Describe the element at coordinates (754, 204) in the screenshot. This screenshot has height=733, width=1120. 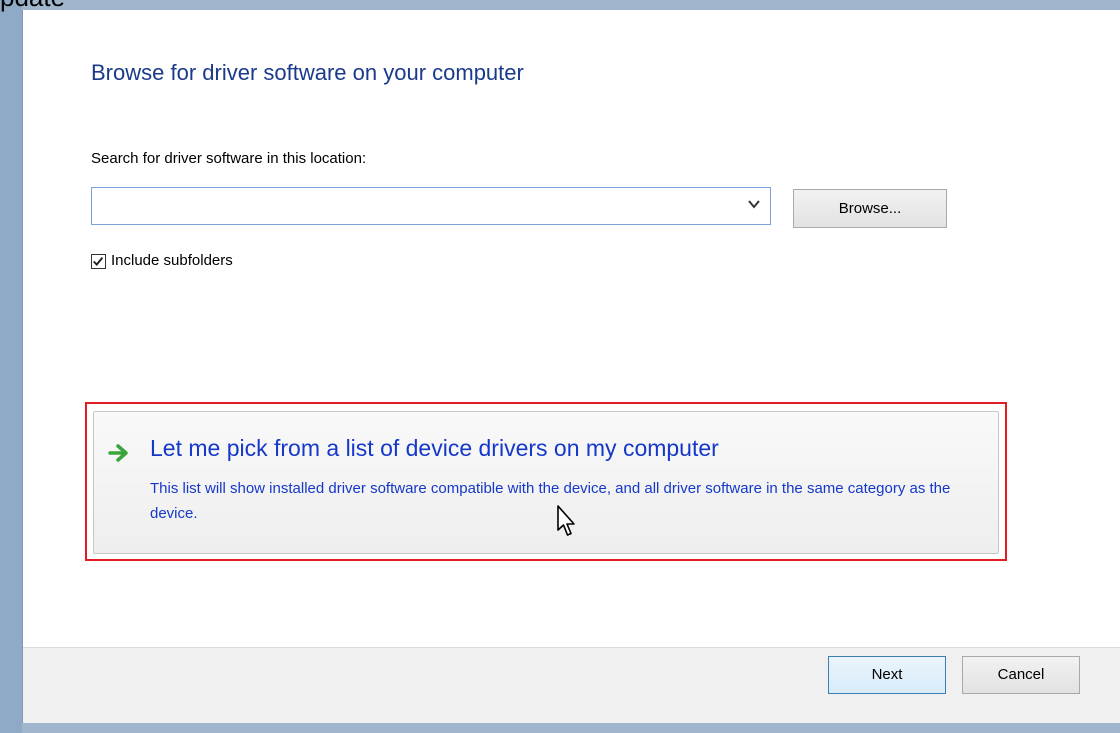
I see `chevron-down-icon` at that location.